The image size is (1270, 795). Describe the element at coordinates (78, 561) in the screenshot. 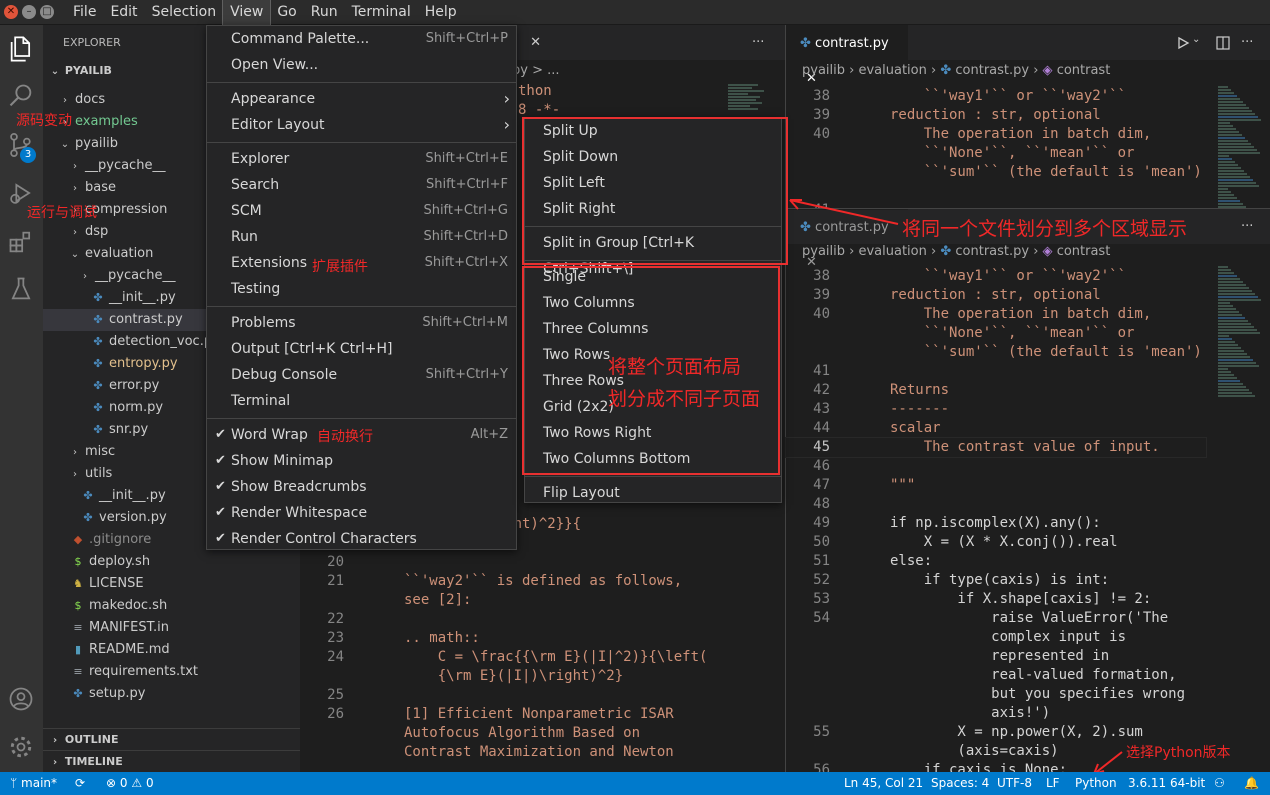

I see `shell-file-icon: $` at that location.